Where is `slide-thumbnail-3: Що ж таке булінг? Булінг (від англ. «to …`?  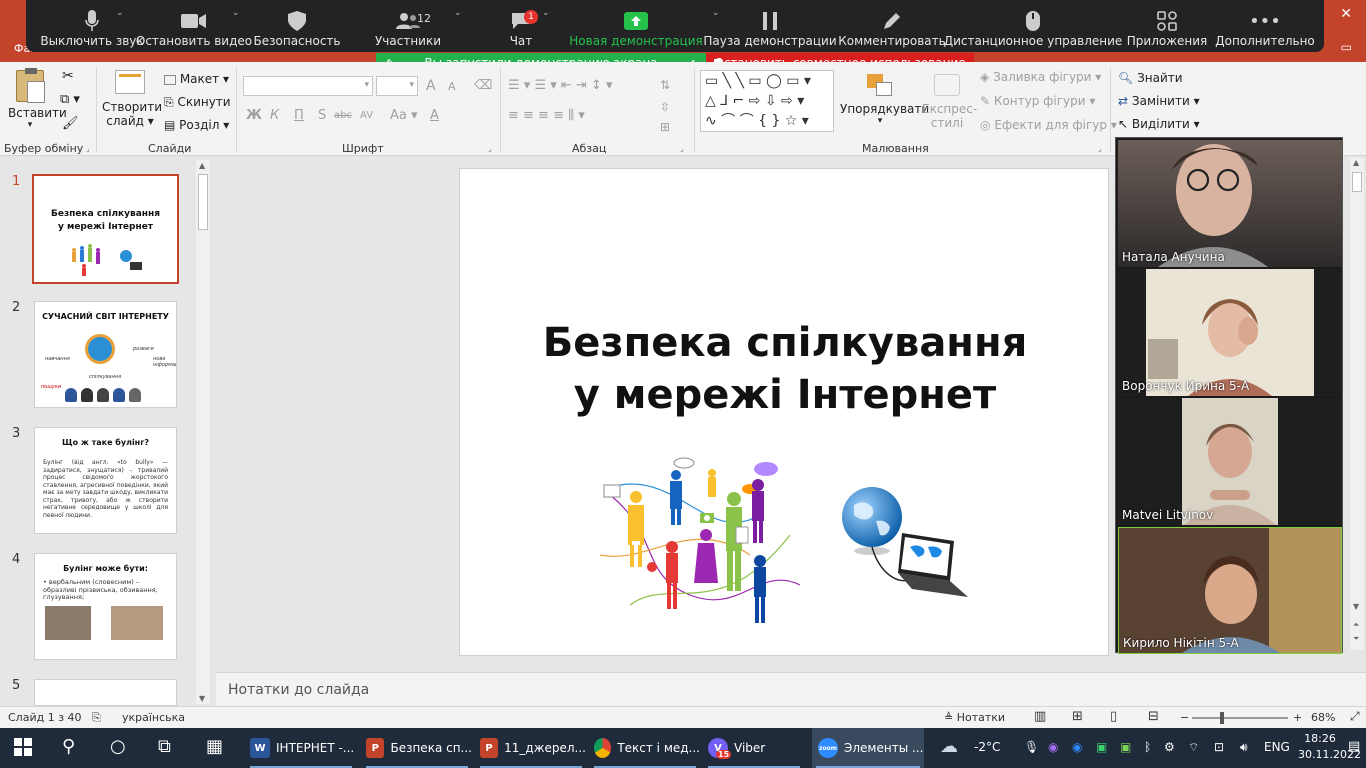 slide-thumbnail-3: Що ж таке булінг? Булінг (від англ. «to … is located at coordinates (105, 480).